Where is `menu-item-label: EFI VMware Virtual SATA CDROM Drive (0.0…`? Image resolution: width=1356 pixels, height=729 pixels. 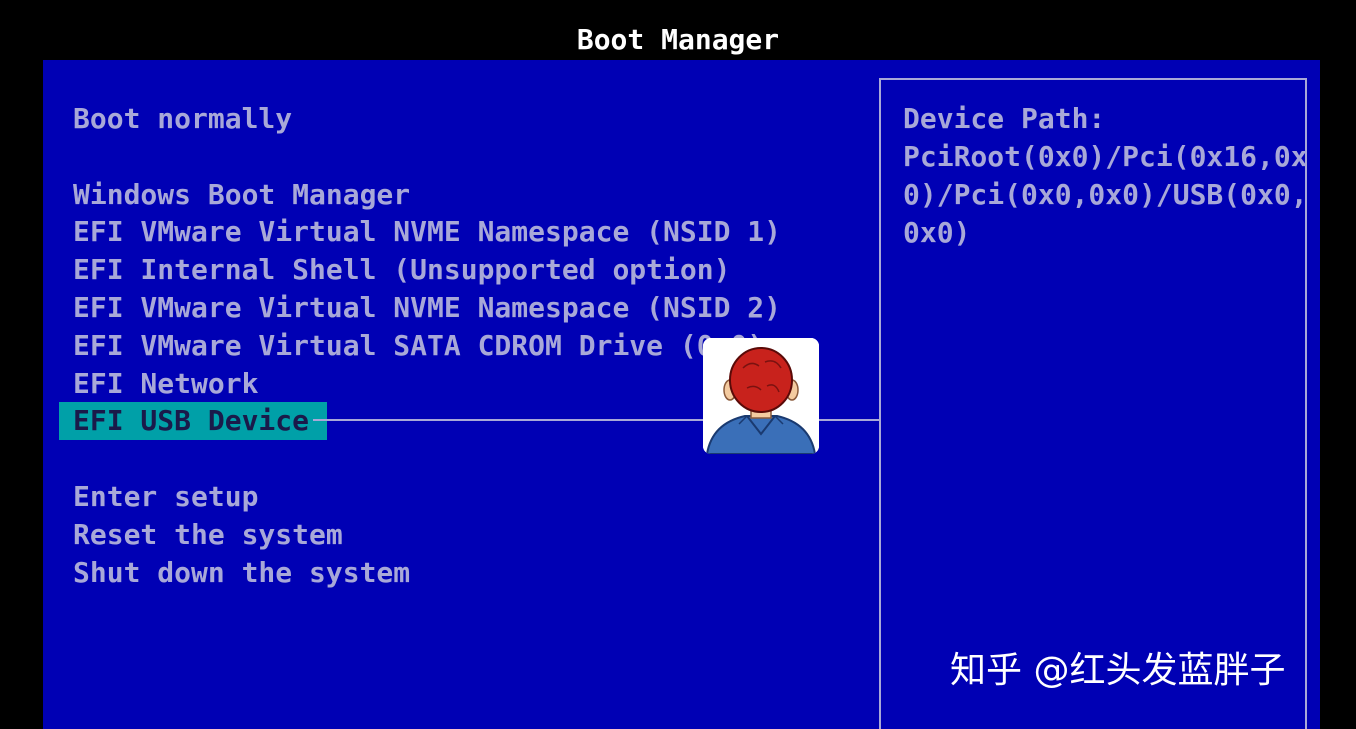
menu-item-label: EFI VMware Virtual SATA CDROM Drive (0.0… is located at coordinates (419, 345).